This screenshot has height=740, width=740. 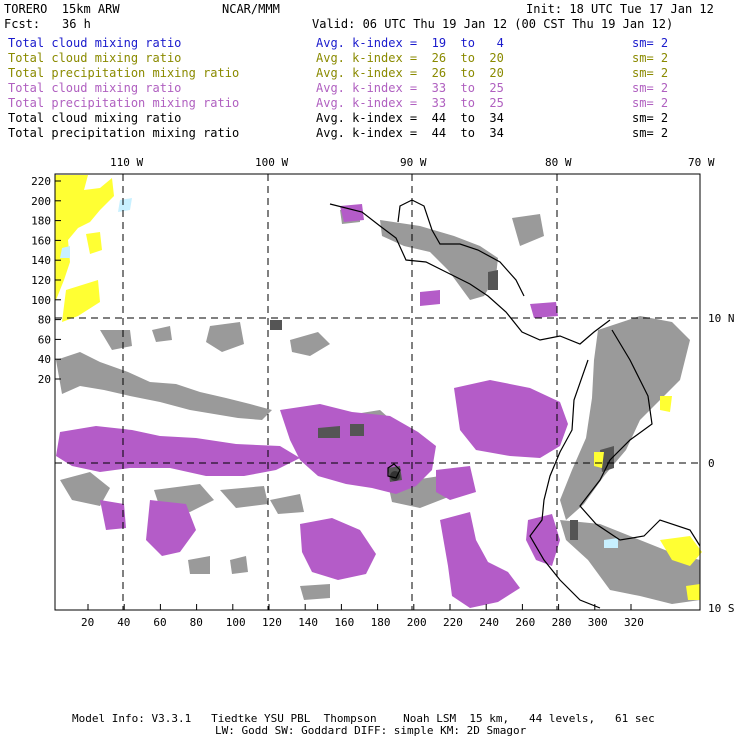 What do you see at coordinates (489, 622) in the screenshot?
I see `x-tick-label: 240` at bounding box center [489, 622].